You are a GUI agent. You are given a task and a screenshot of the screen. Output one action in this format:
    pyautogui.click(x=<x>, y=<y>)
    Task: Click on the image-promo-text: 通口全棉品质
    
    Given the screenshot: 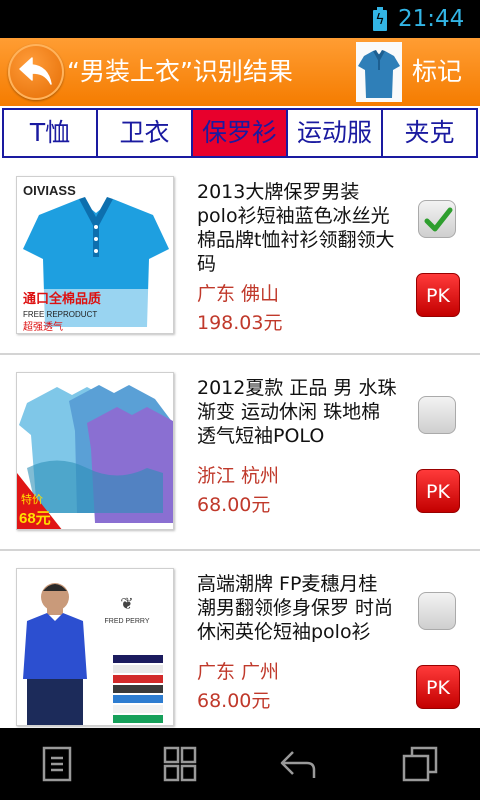 What is the action you would take?
    pyautogui.click(x=62, y=298)
    